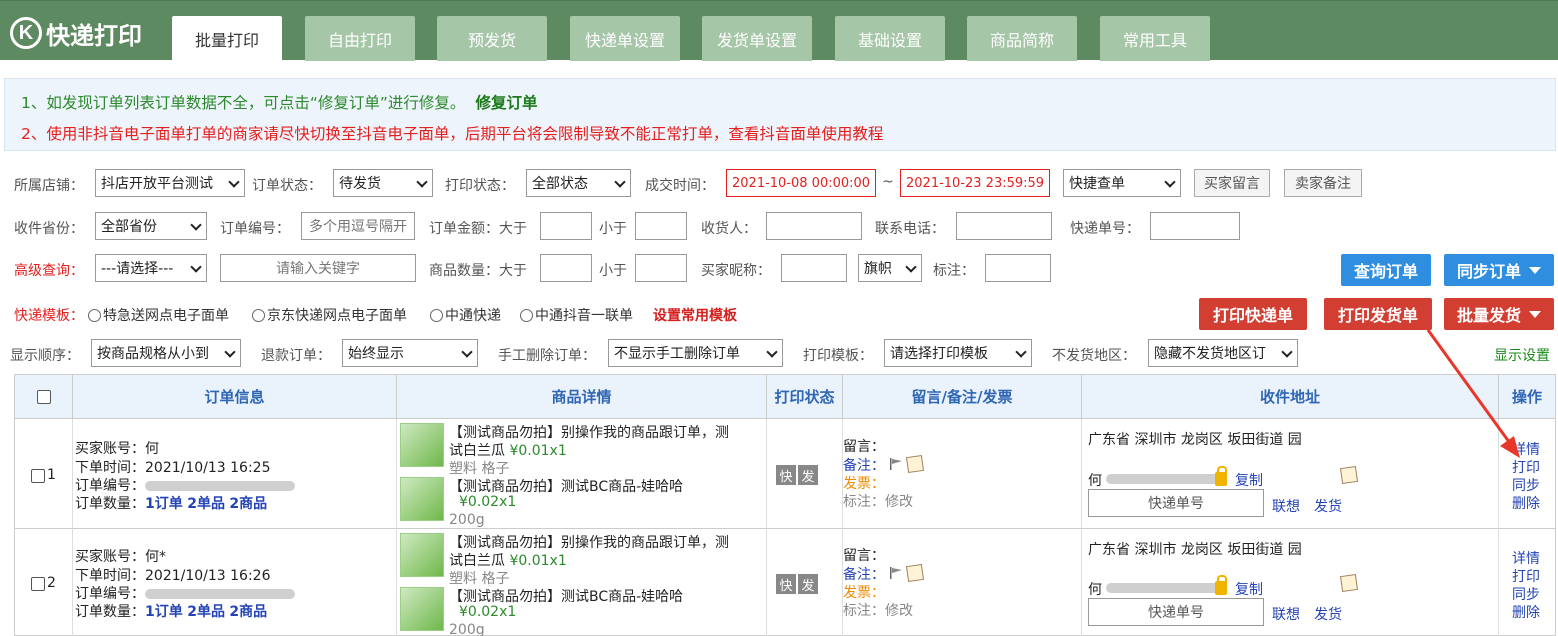 The width and height of the screenshot is (1558, 636). What do you see at coordinates (1223, 353) in the screenshot?
I see `no-ship-area-select: 隐藏不发货地区订` at bounding box center [1223, 353].